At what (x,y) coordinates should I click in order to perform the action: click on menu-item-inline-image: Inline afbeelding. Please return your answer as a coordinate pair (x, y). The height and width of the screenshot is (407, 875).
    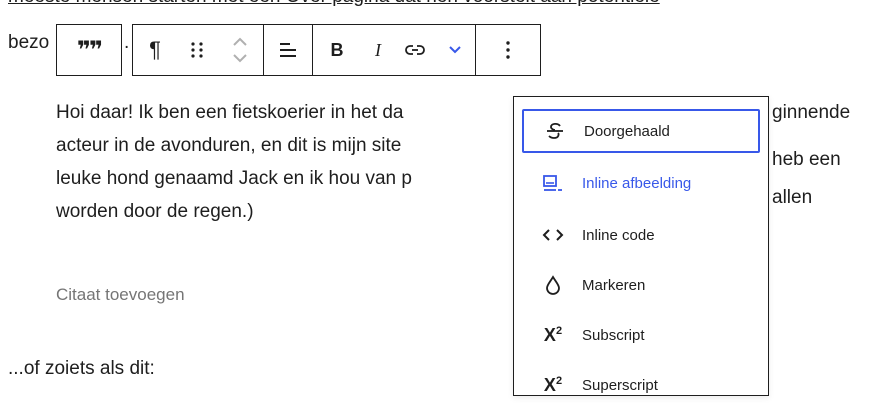
    Looking at the image, I should click on (641, 183).